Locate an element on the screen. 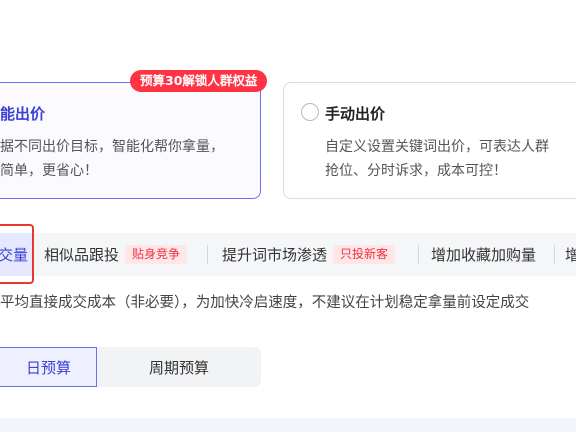  tab-label: 增 is located at coordinates (570, 255).